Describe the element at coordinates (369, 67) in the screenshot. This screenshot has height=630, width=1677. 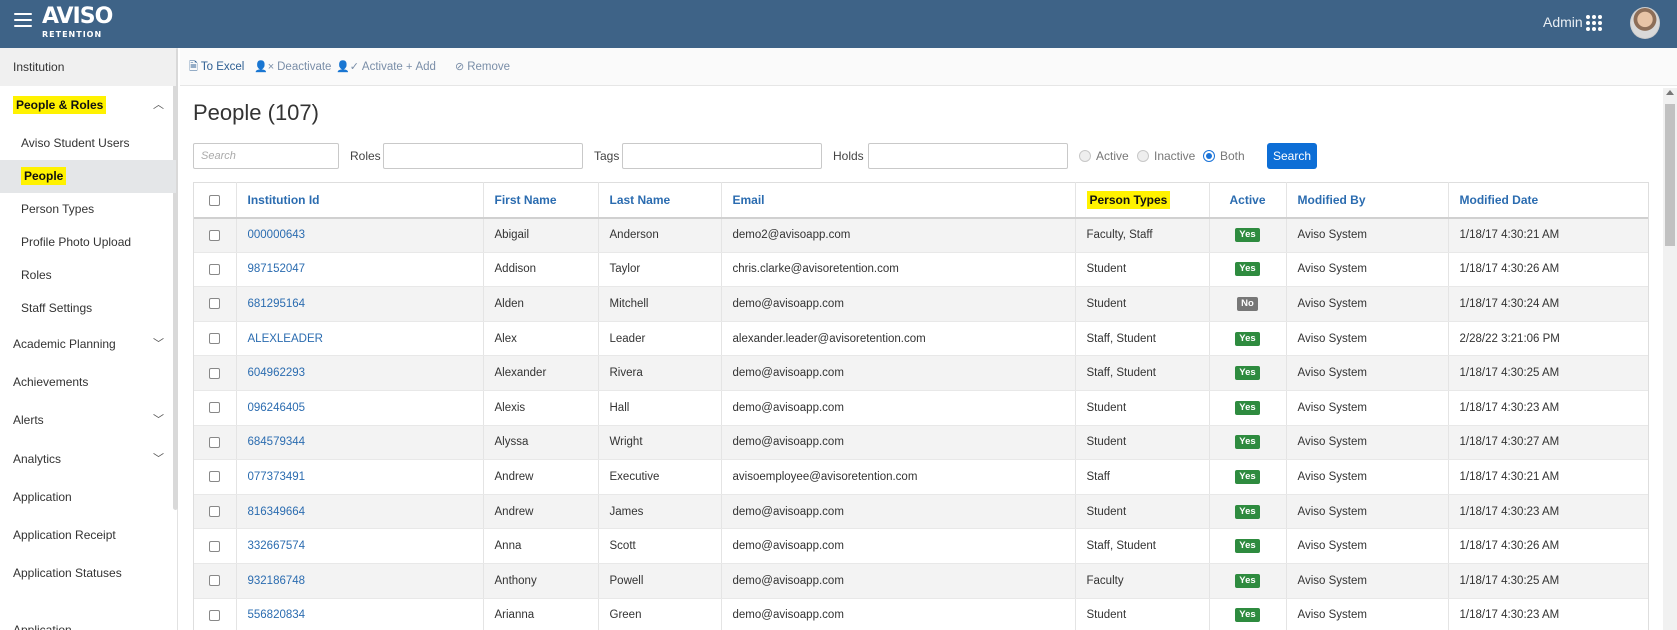
I see `activate-button: 👤✓ Activate` at that location.